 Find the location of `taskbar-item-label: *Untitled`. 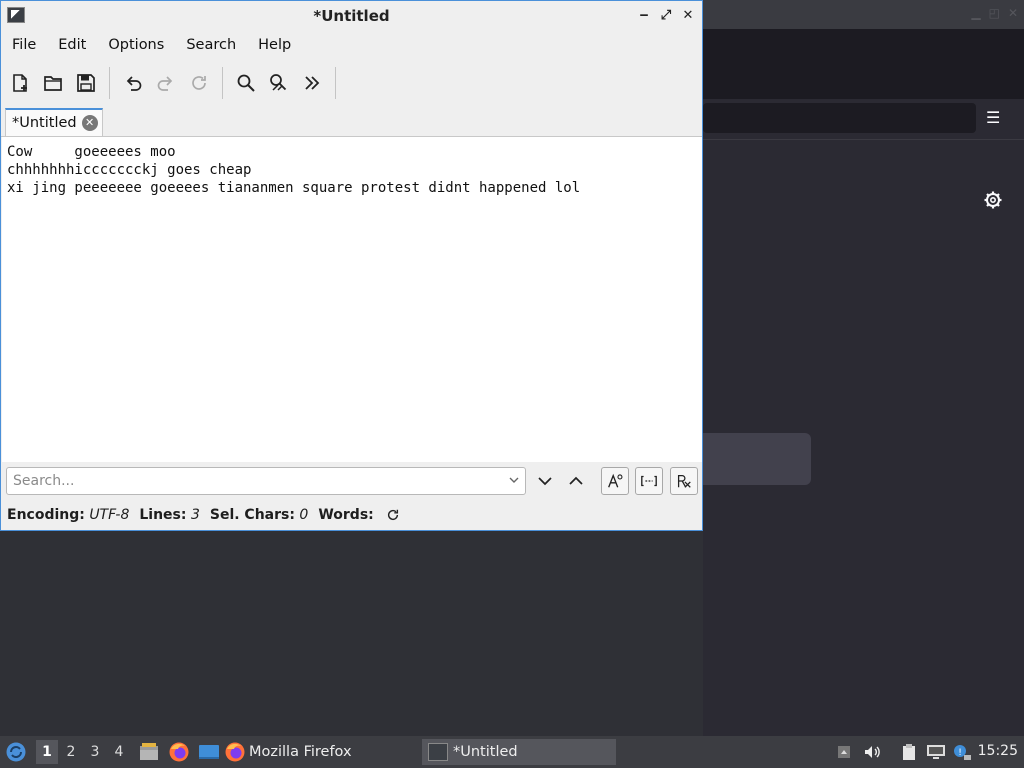

taskbar-item-label: *Untitled is located at coordinates (485, 752).